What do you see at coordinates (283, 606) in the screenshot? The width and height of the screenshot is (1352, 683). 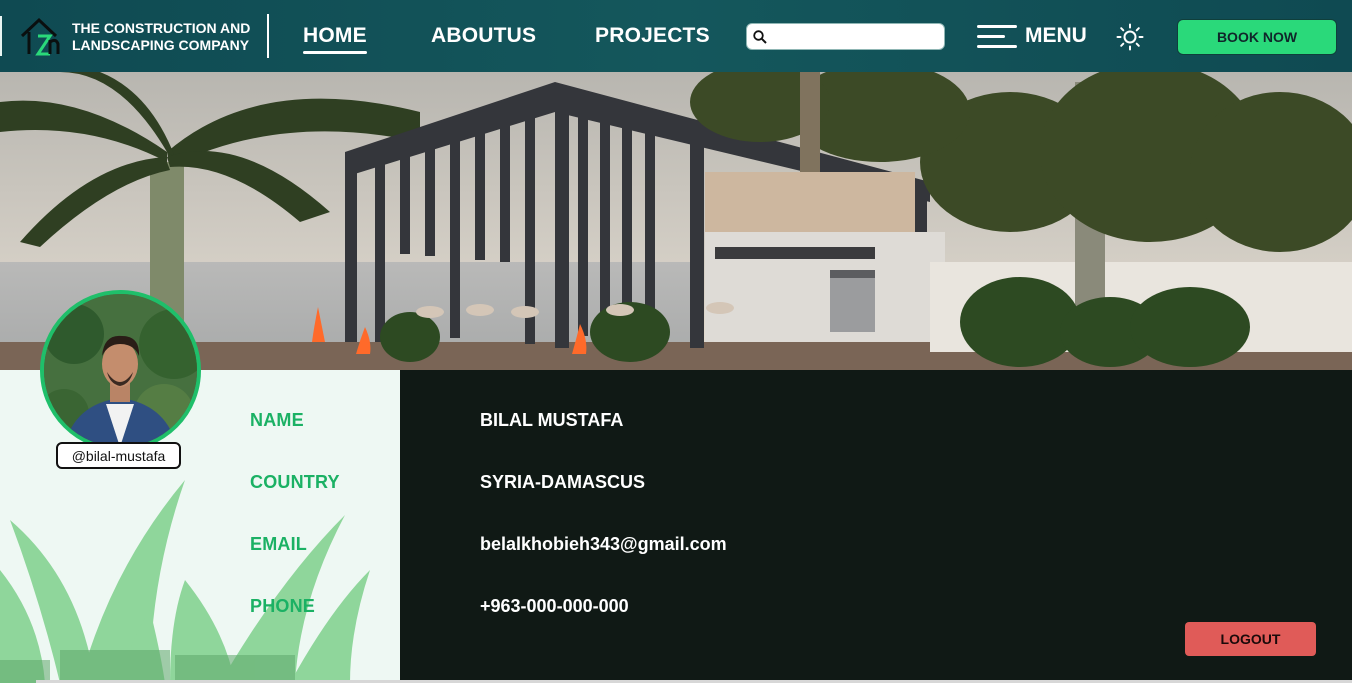 I see `phone-label: PHONE` at bounding box center [283, 606].